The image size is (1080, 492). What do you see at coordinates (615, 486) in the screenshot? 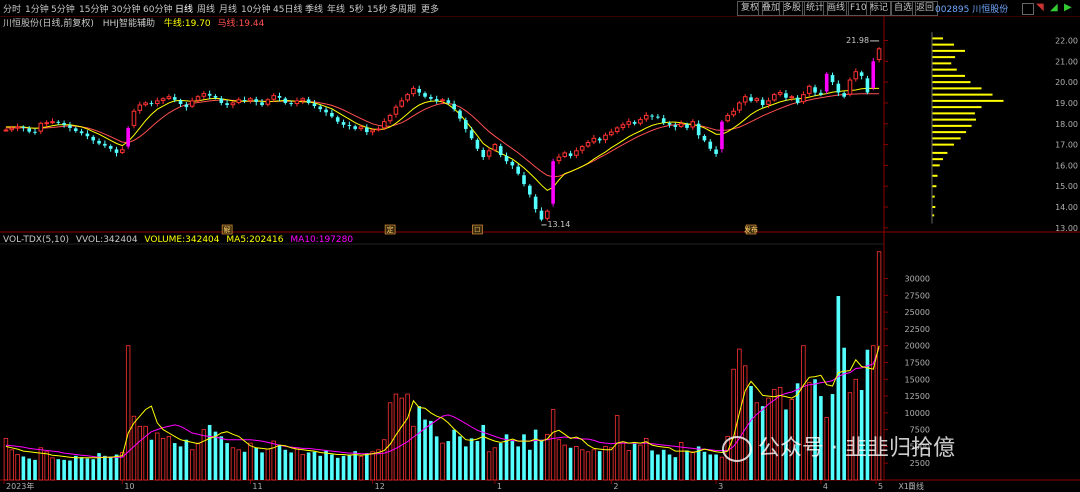
I see `time-tick-label: 2` at bounding box center [615, 486].